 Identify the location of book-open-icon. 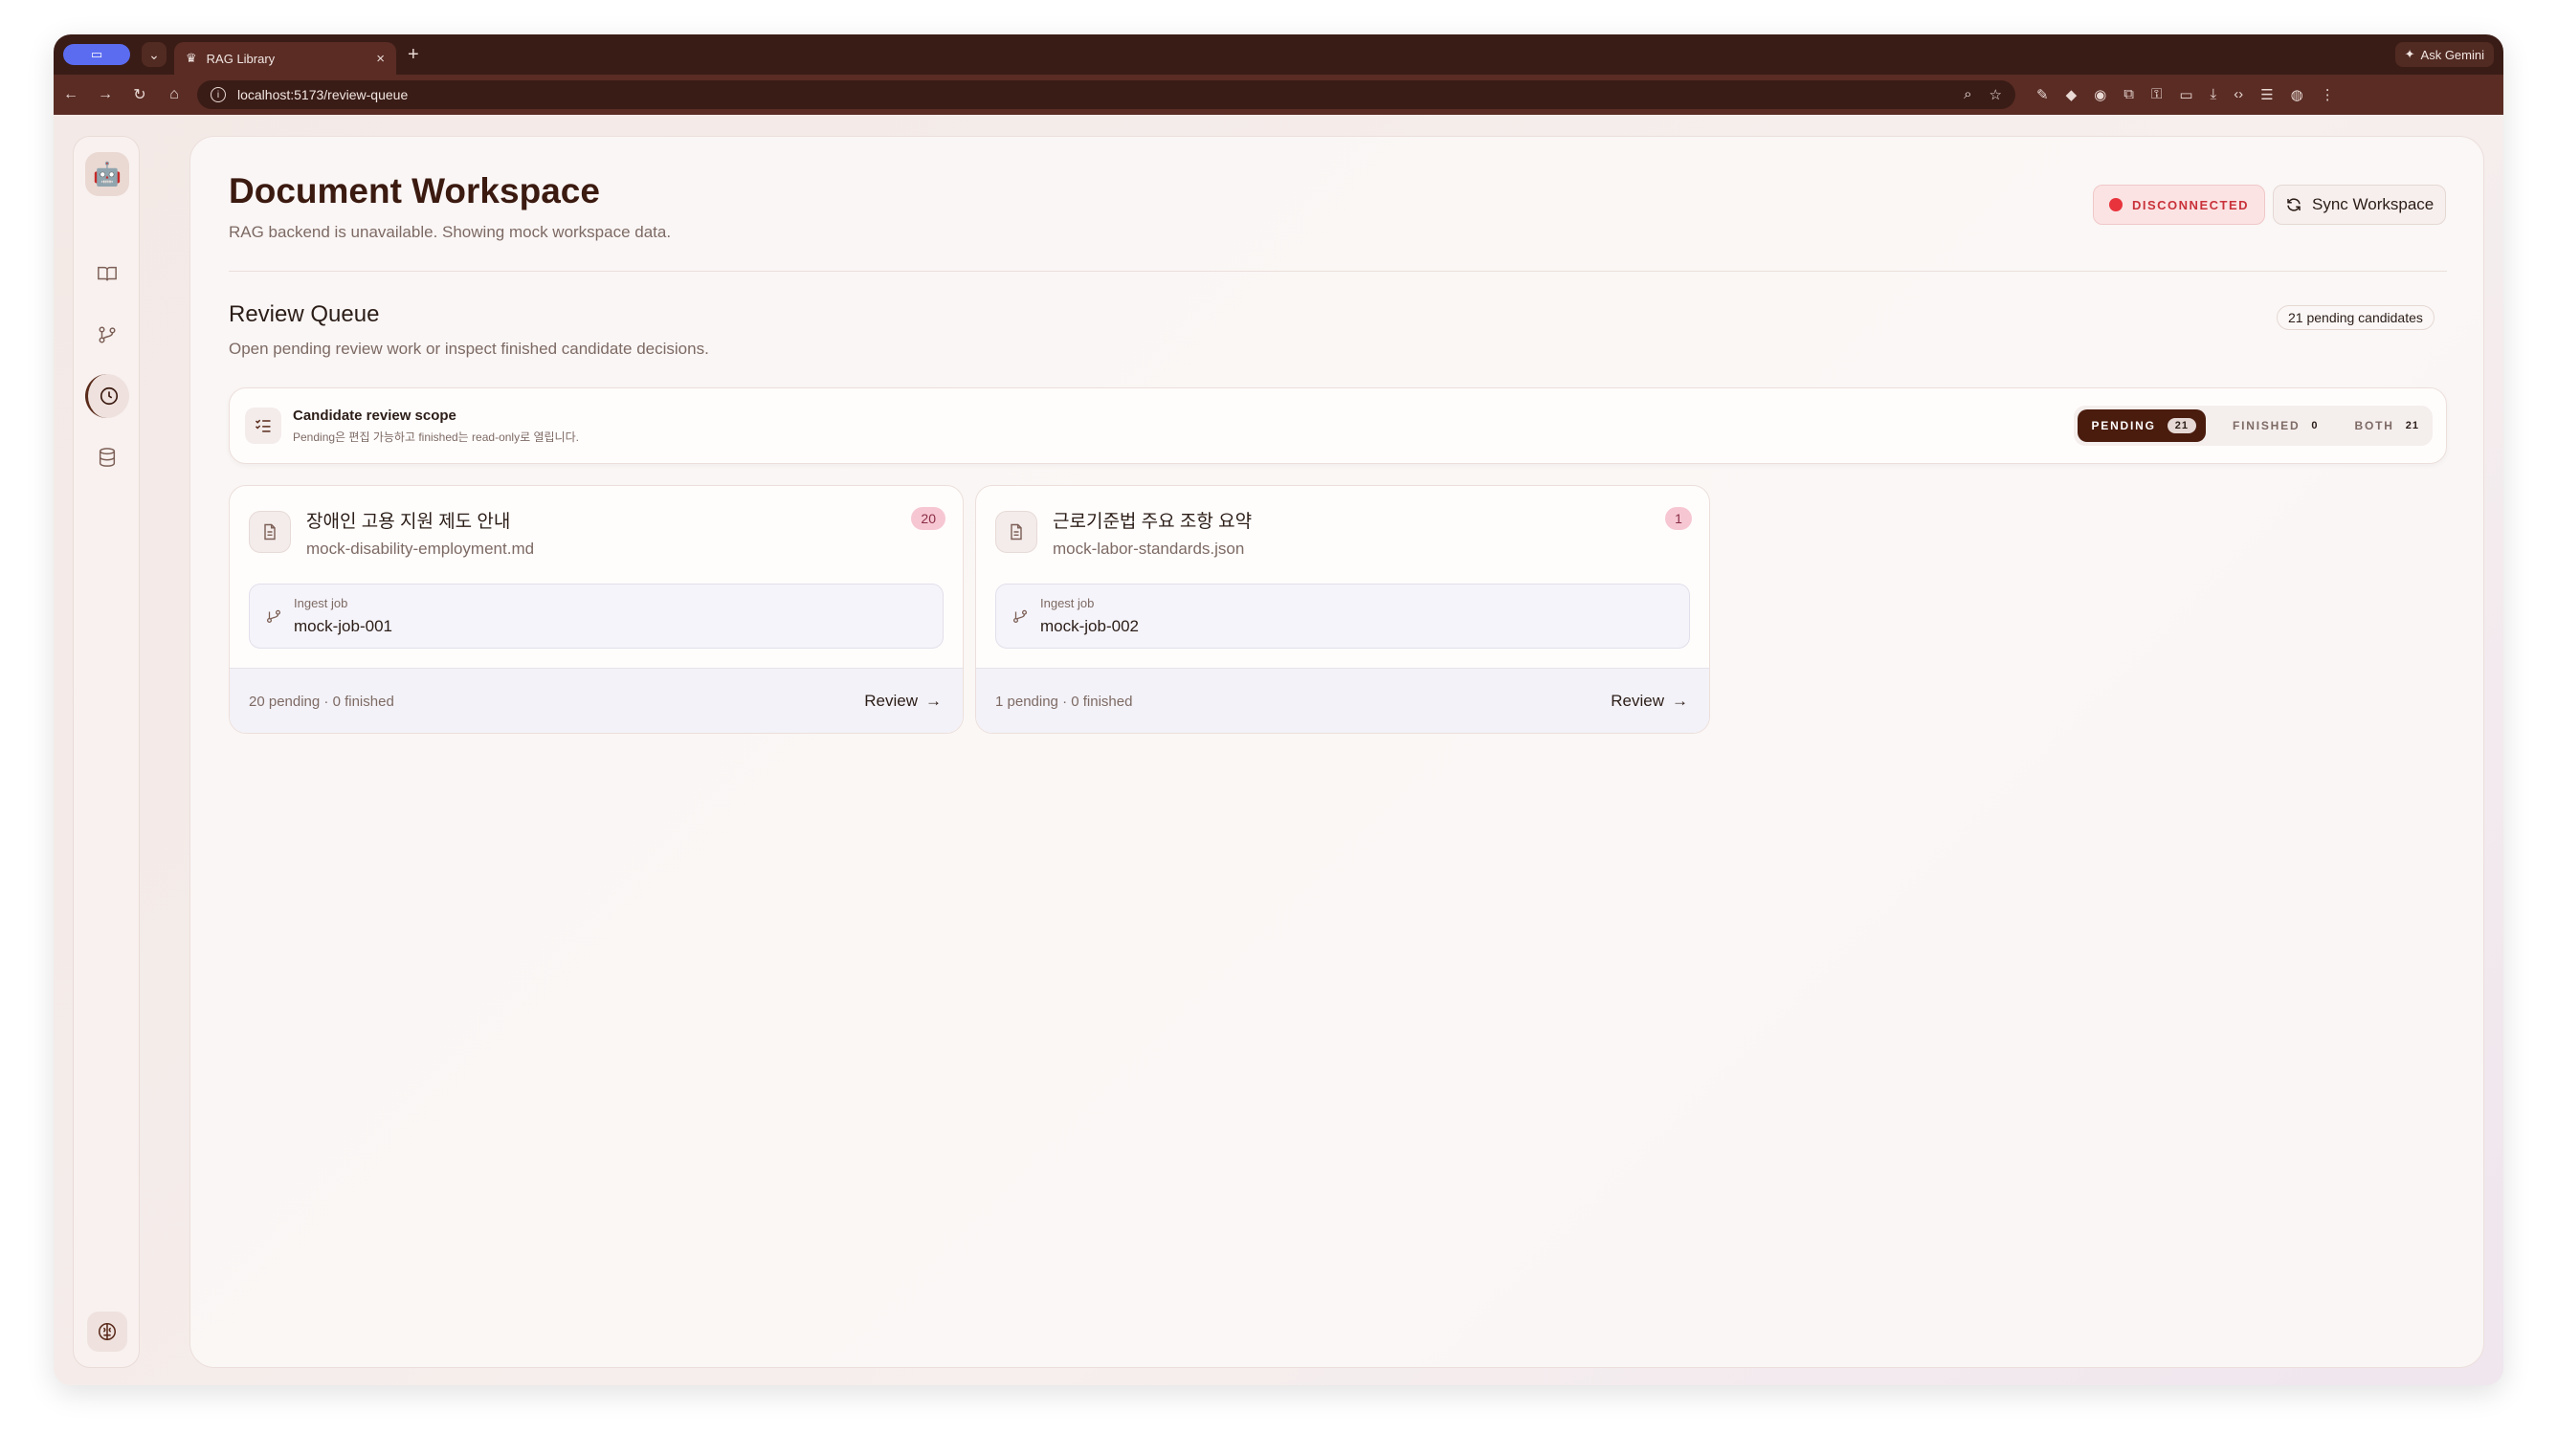
(107, 273).